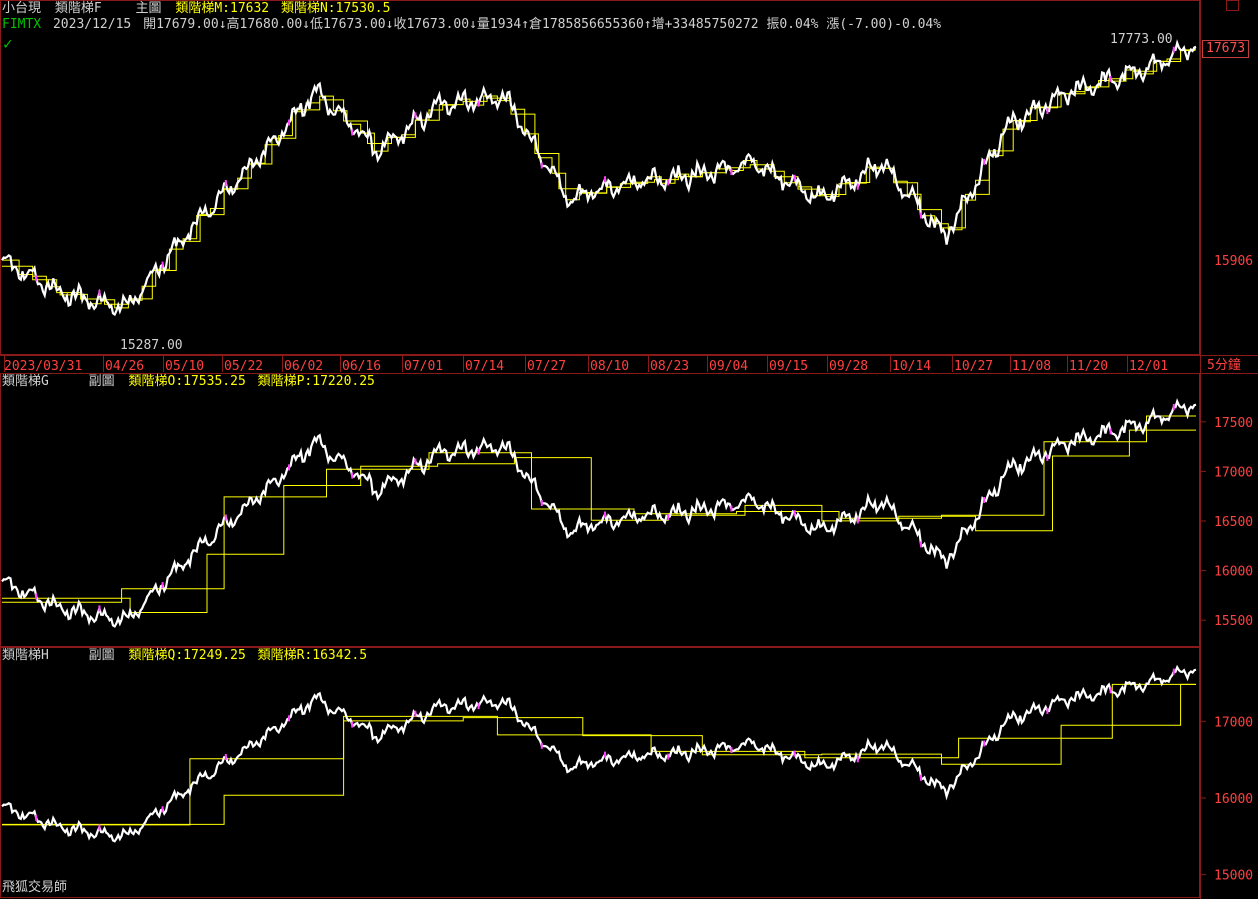 The height and width of the screenshot is (899, 1258). What do you see at coordinates (788, 366) in the screenshot?
I see `date-label: 09/15` at bounding box center [788, 366].